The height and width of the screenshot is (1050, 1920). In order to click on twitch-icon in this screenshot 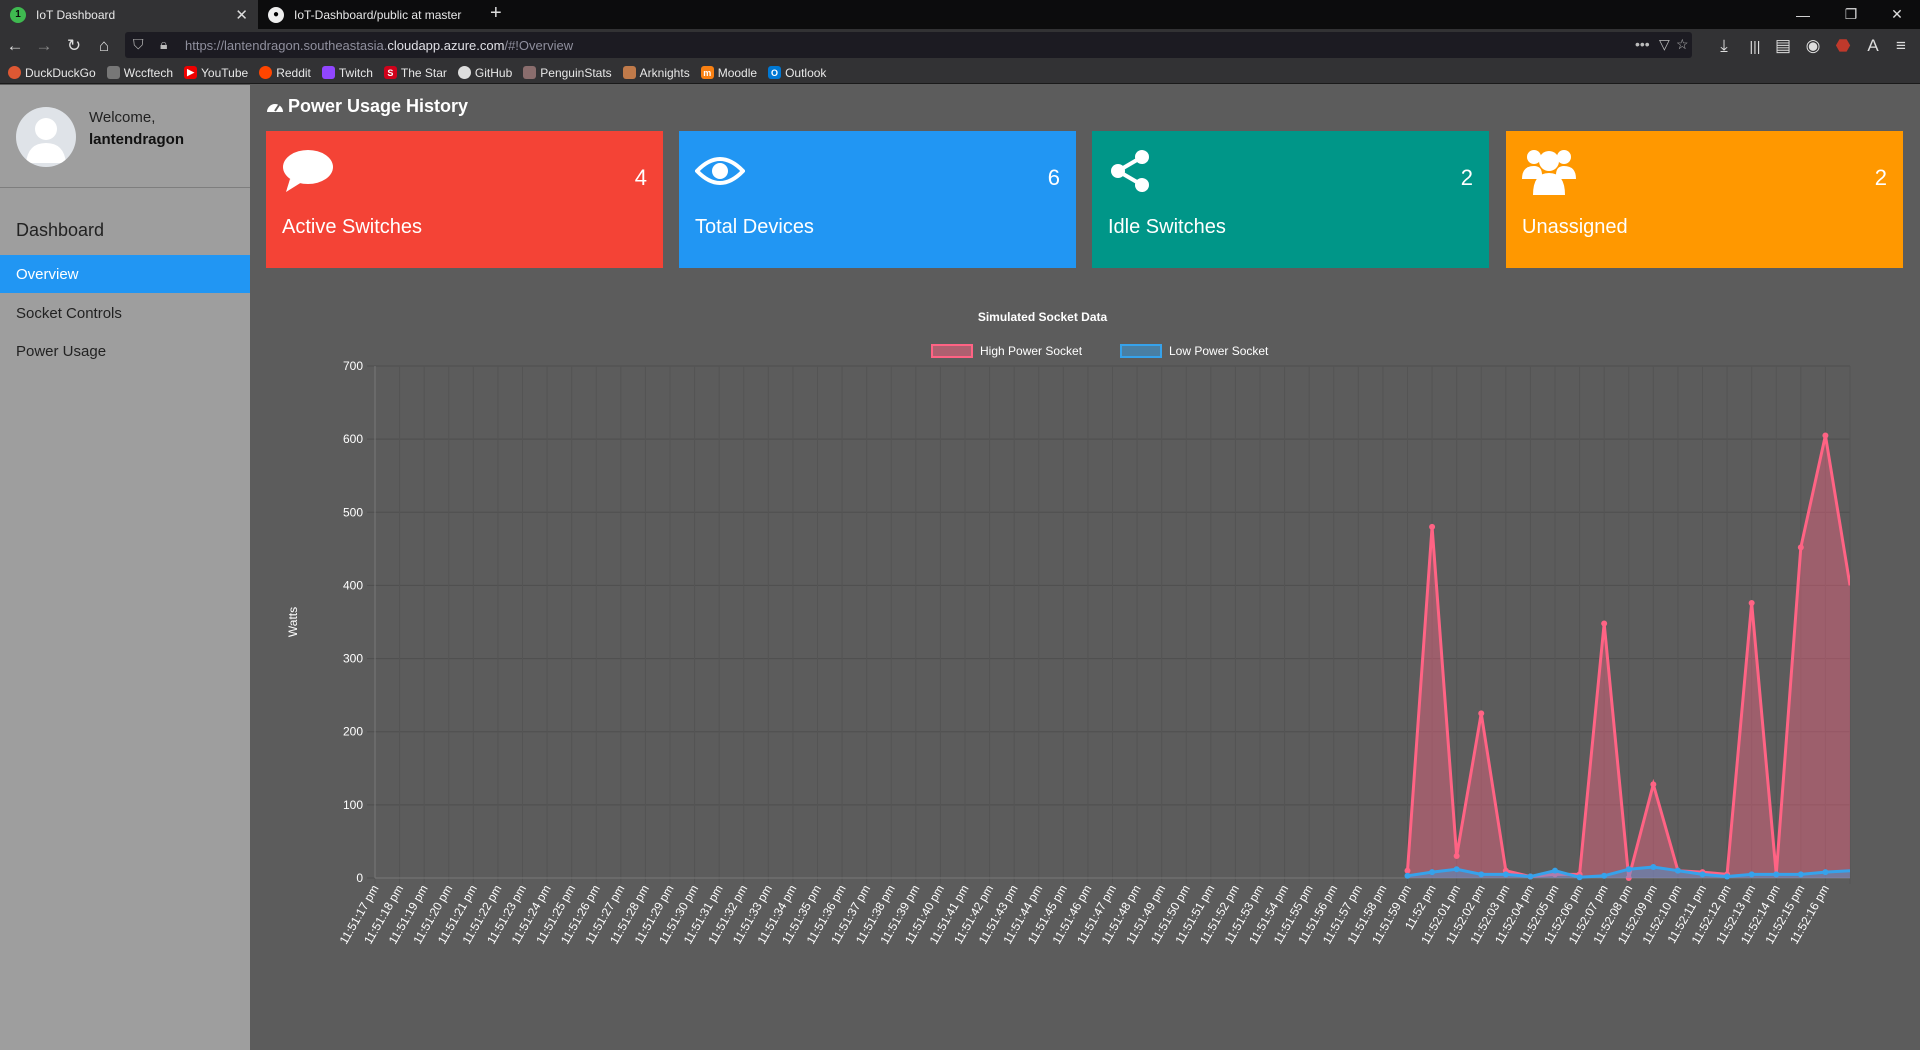, I will do `click(328, 72)`.